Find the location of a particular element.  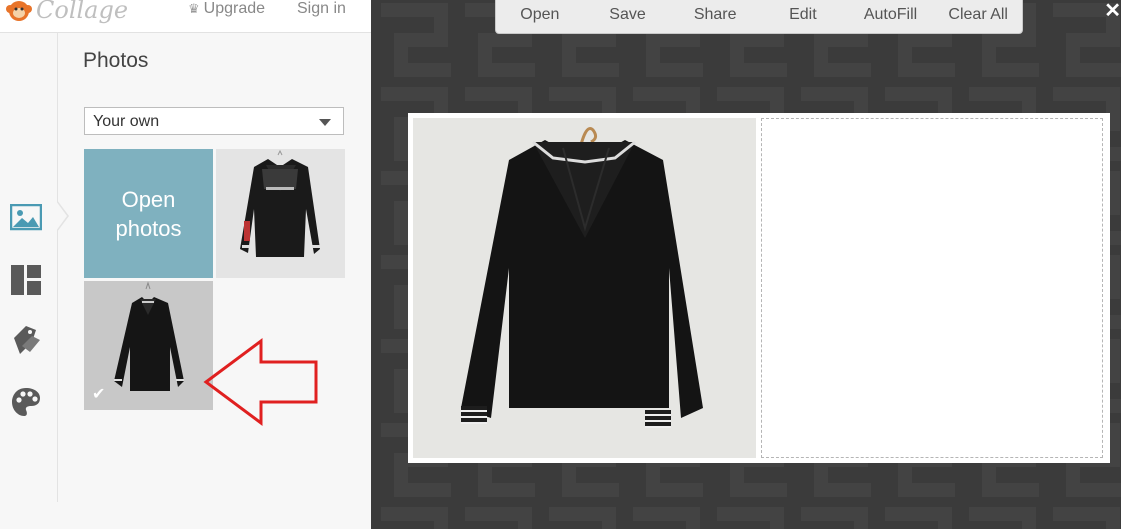

sign-in-link: Sign in is located at coordinates (321, 9).